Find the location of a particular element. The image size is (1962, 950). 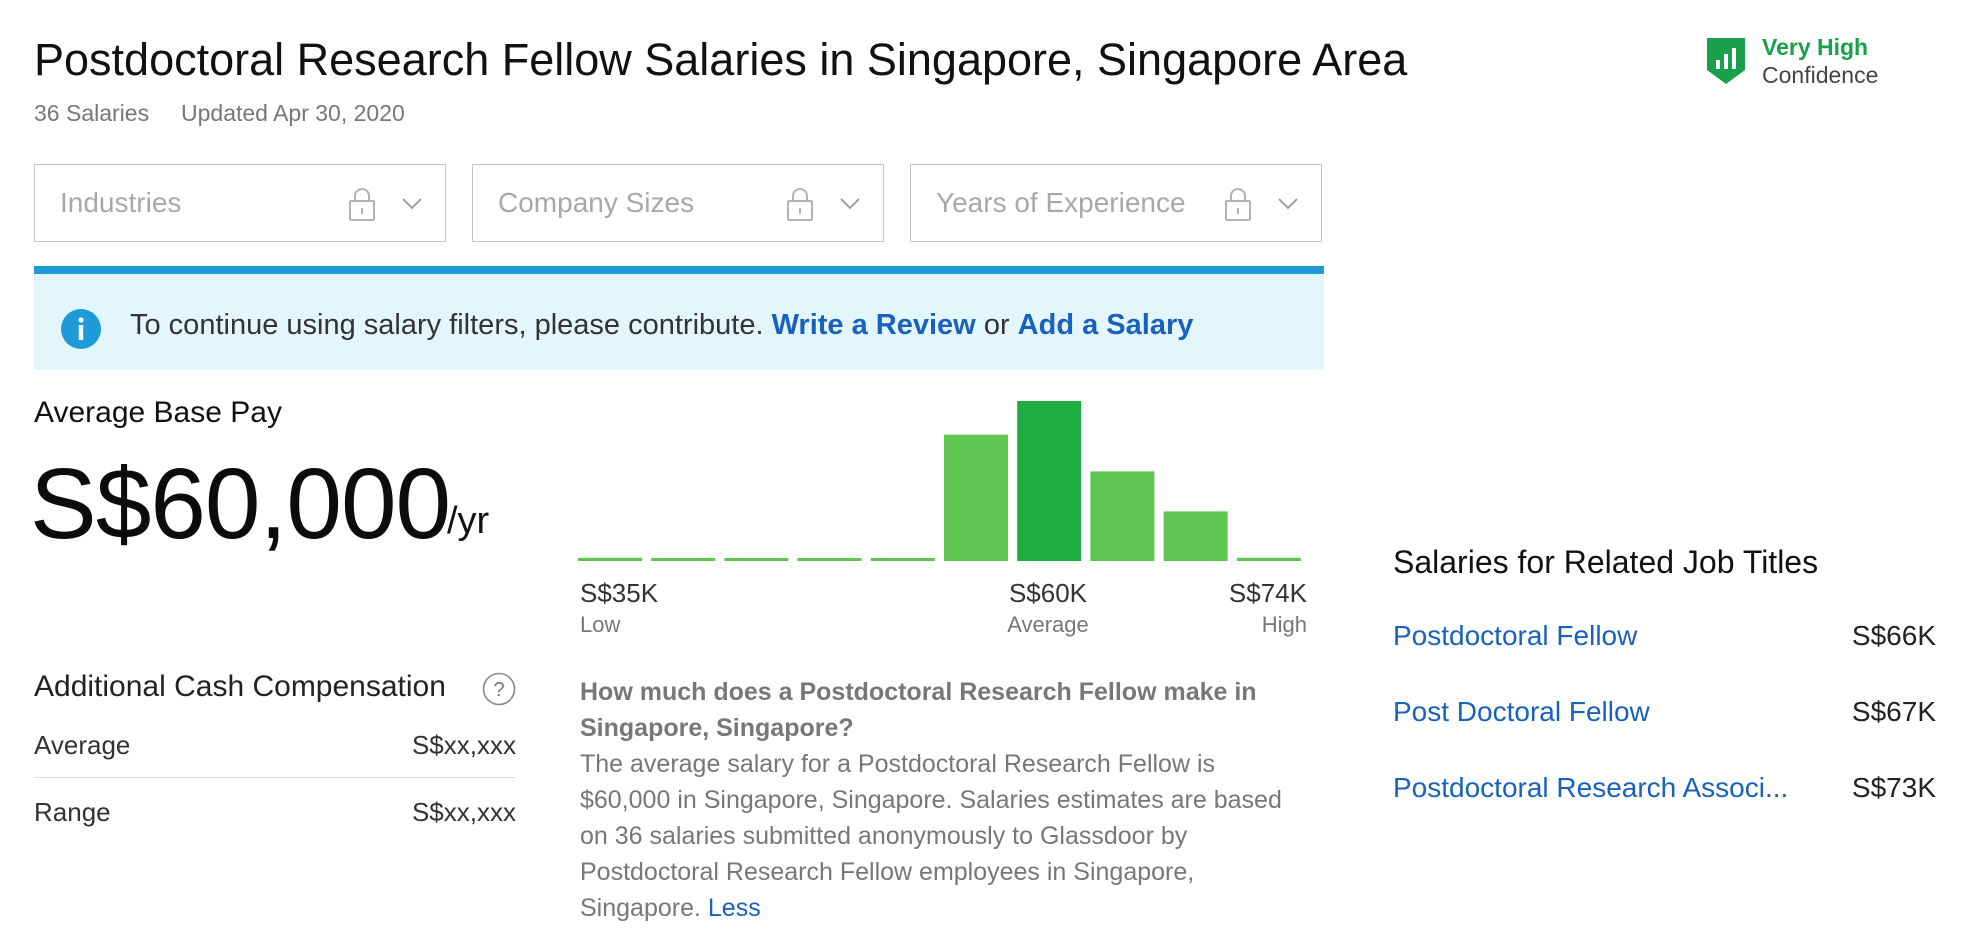

average-value: S$60K is located at coordinates (1048, 593).